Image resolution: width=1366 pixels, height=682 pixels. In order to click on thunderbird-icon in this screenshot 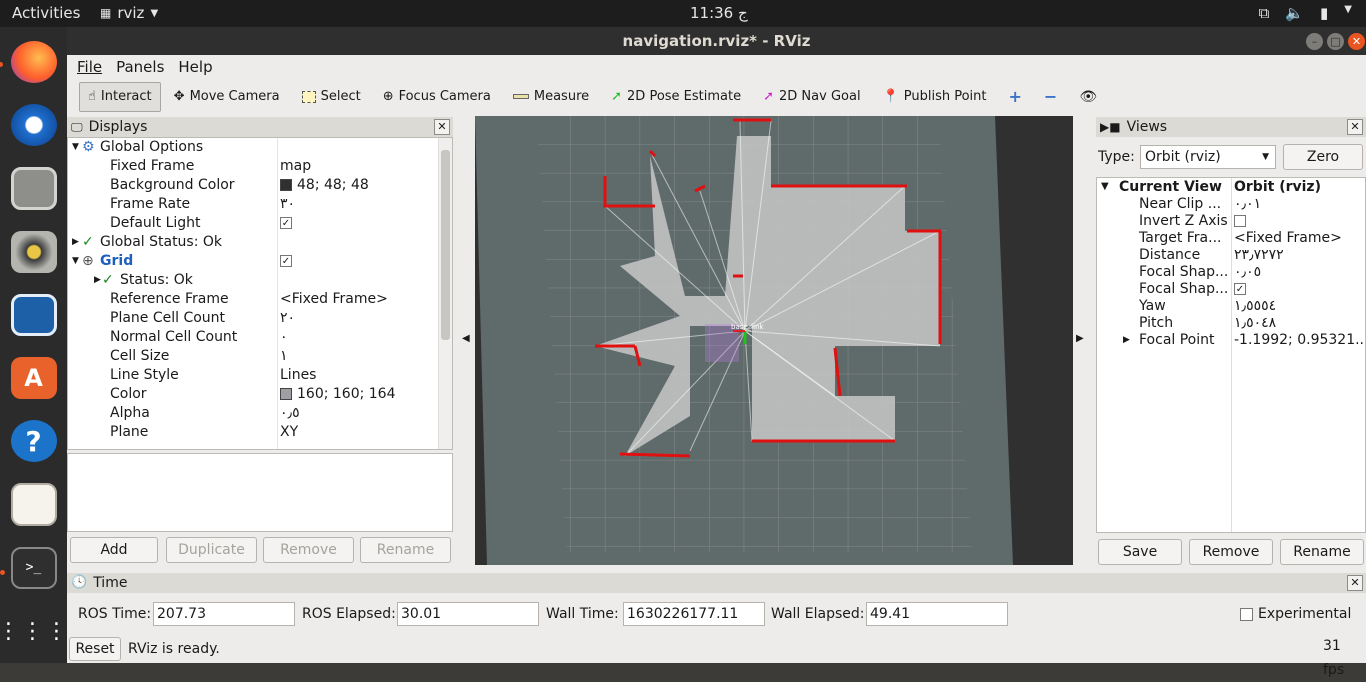, I will do `click(33, 125)`.